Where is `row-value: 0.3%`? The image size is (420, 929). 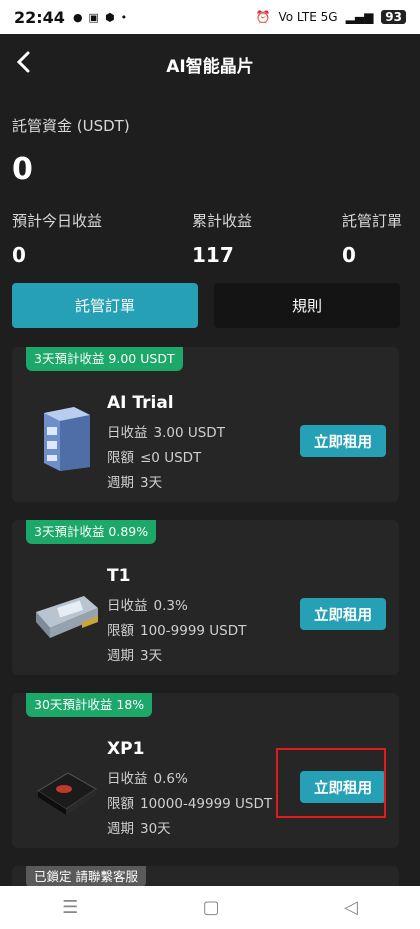 row-value: 0.3% is located at coordinates (170, 606).